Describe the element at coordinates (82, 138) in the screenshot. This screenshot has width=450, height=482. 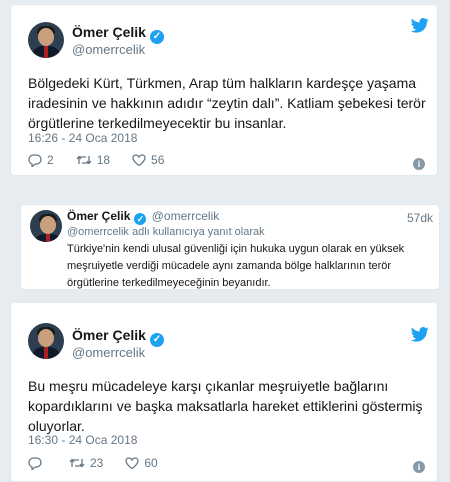
I see `tweet-timestamp: 16:26 - 24 Oca 2018` at that location.